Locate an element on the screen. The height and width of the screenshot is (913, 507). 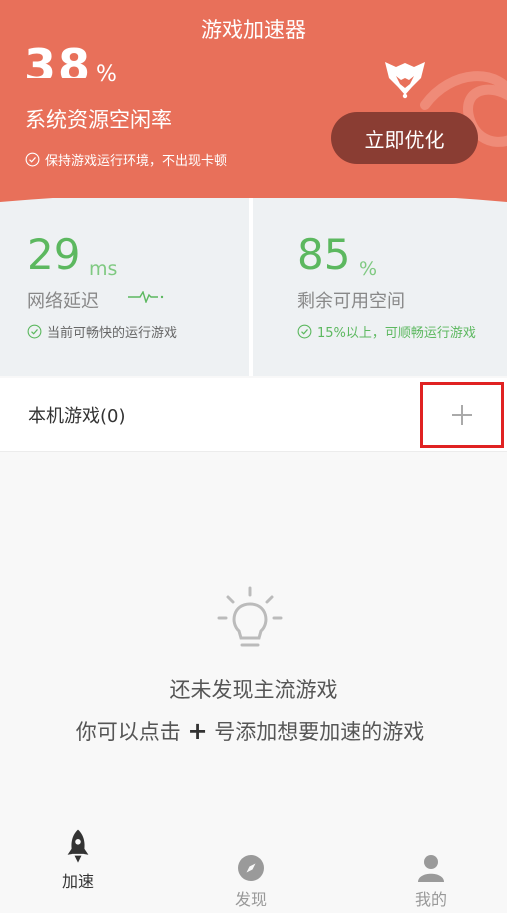
storage-value: 85 is located at coordinates (324, 254).